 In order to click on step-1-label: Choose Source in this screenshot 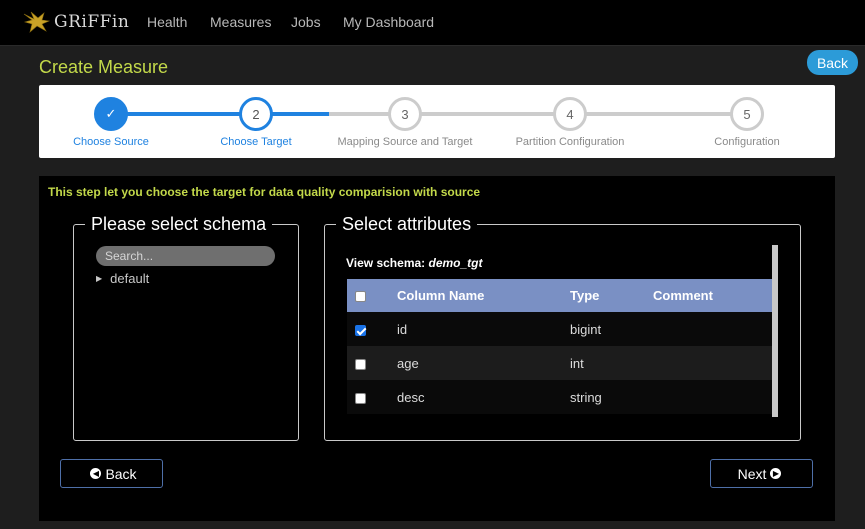, I will do `click(111, 142)`.